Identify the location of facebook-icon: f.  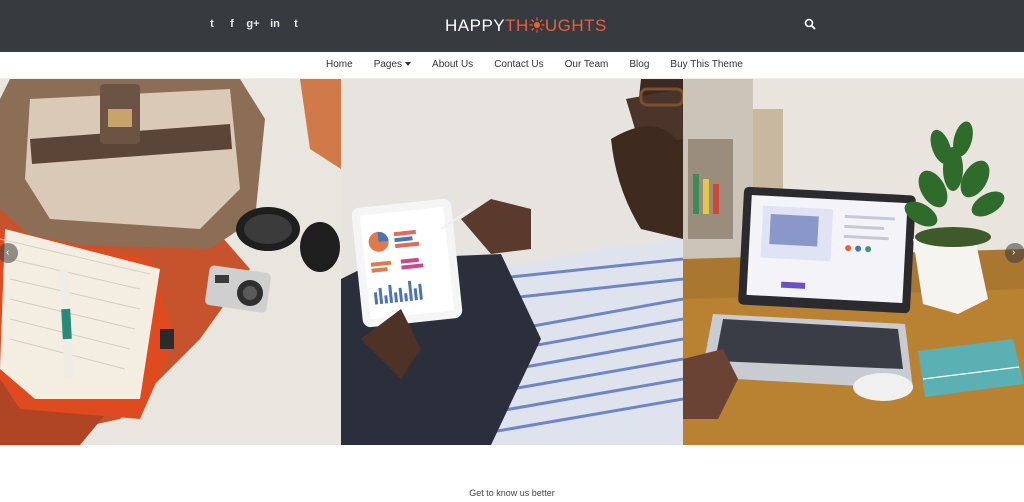
(232, 24).